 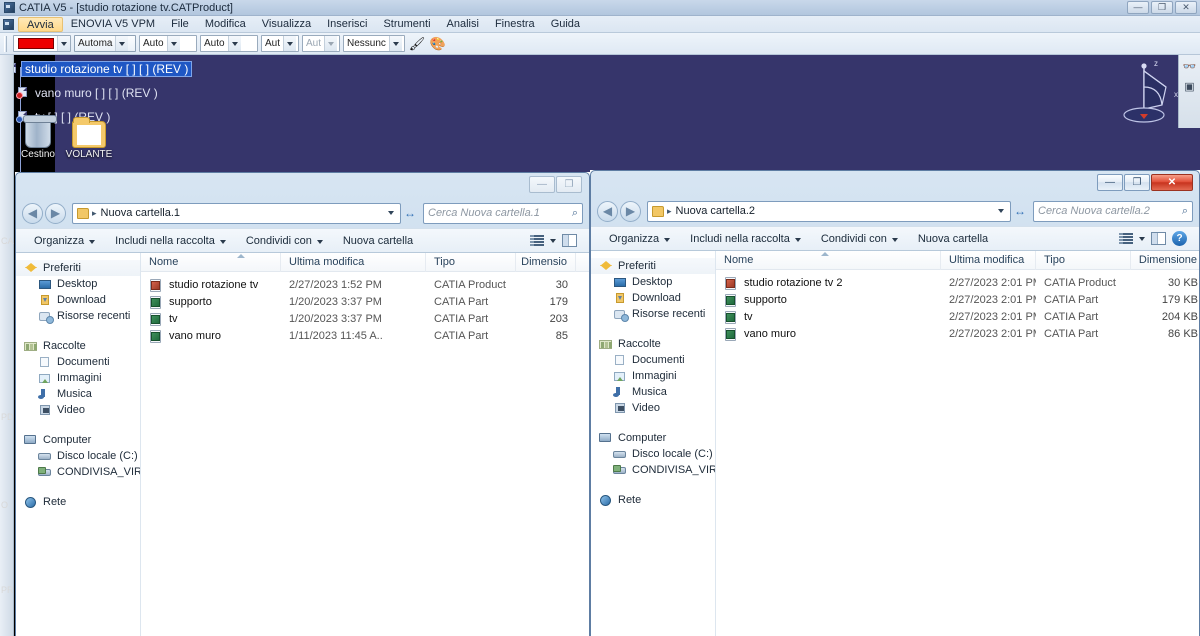 What do you see at coordinates (1113, 211) in the screenshot?
I see `search-input: Cerca Nuova cartella.2 ⌕` at bounding box center [1113, 211].